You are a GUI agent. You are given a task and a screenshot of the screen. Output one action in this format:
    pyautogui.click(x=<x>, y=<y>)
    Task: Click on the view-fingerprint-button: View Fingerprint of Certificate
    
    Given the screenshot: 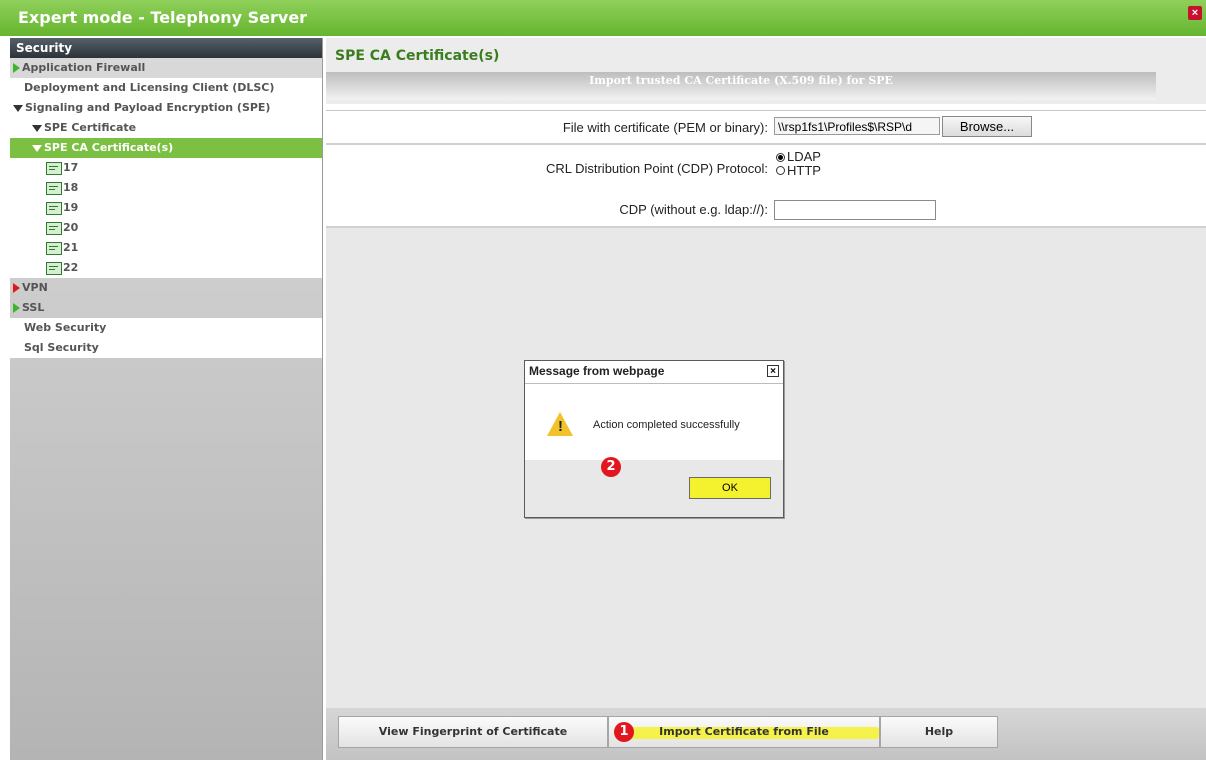 What is the action you would take?
    pyautogui.click(x=473, y=732)
    